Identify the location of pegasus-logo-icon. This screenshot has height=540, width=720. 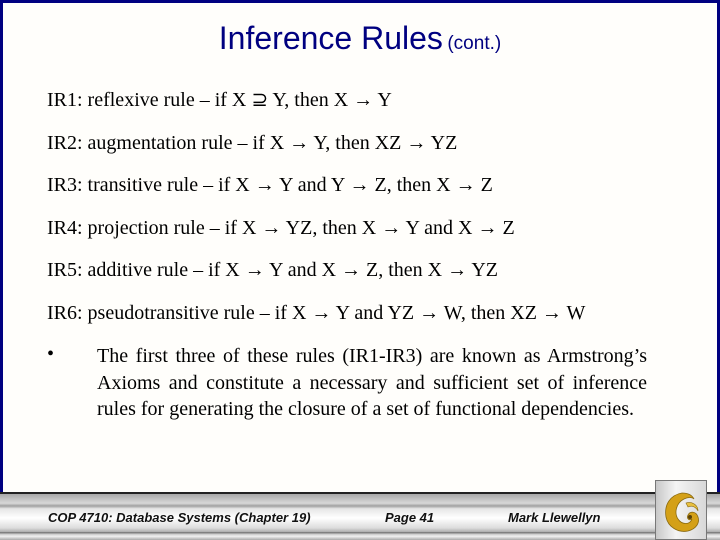
(682, 512).